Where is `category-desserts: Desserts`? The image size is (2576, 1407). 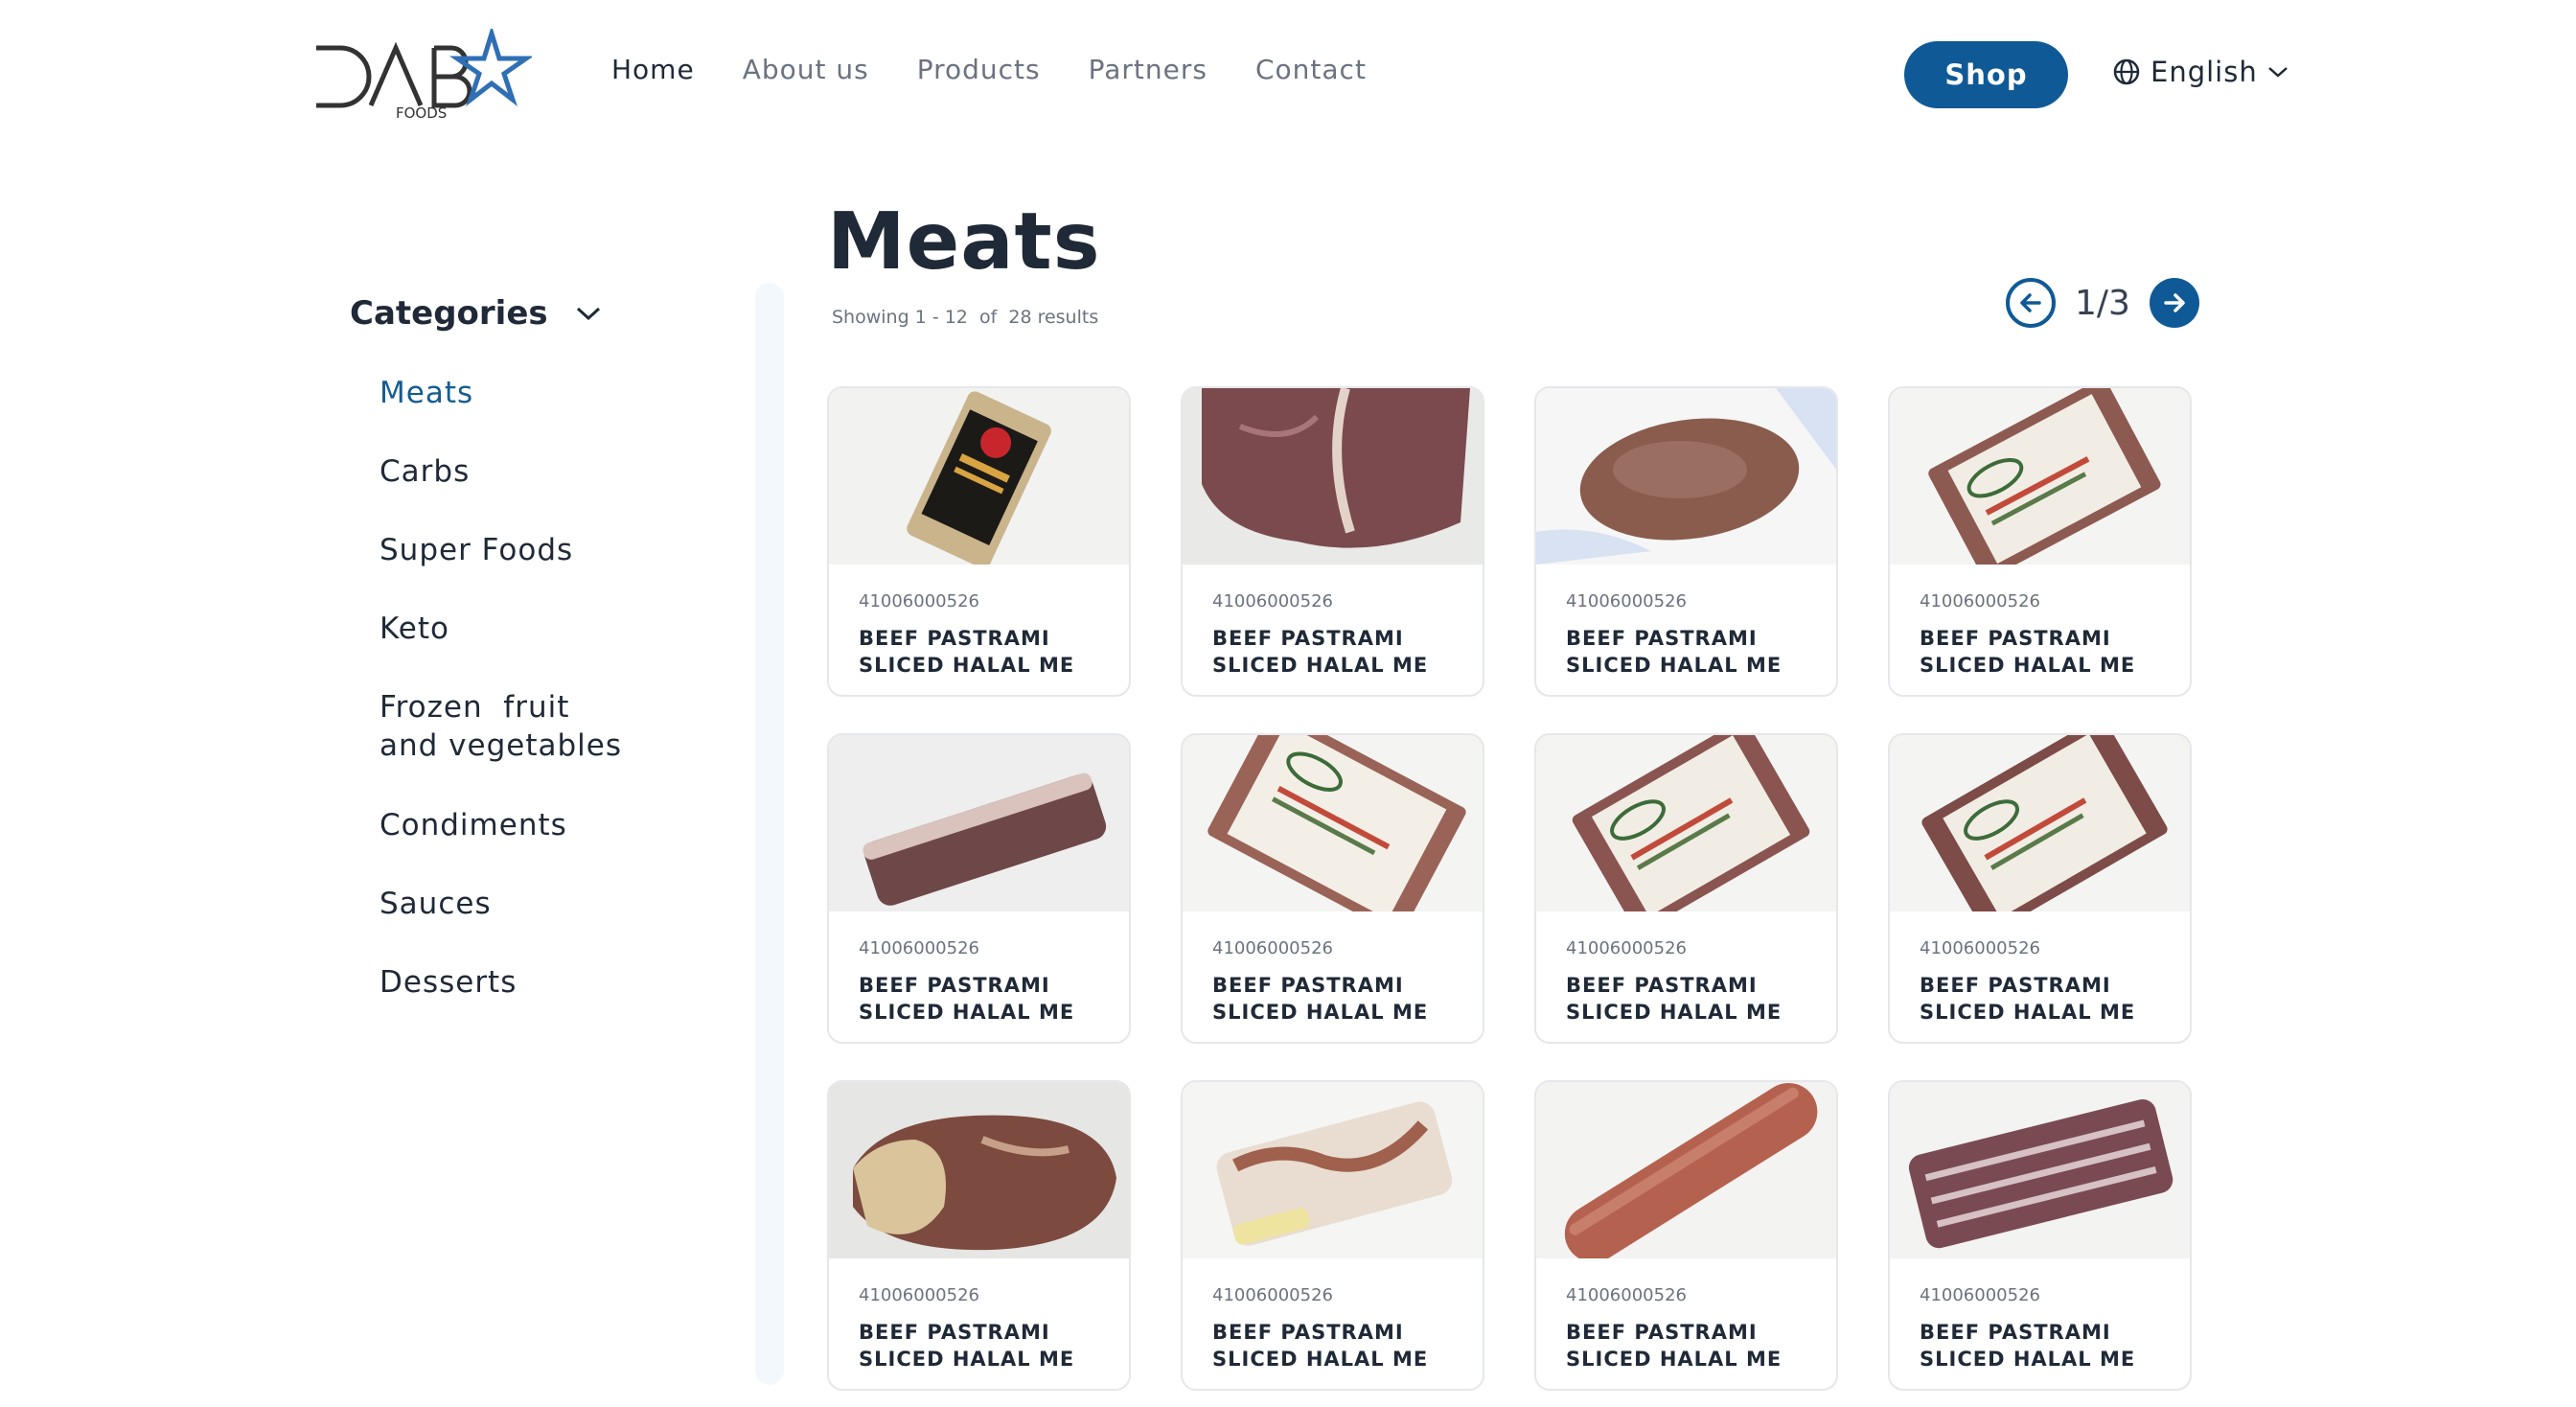
category-desserts: Desserts is located at coordinates (448, 982).